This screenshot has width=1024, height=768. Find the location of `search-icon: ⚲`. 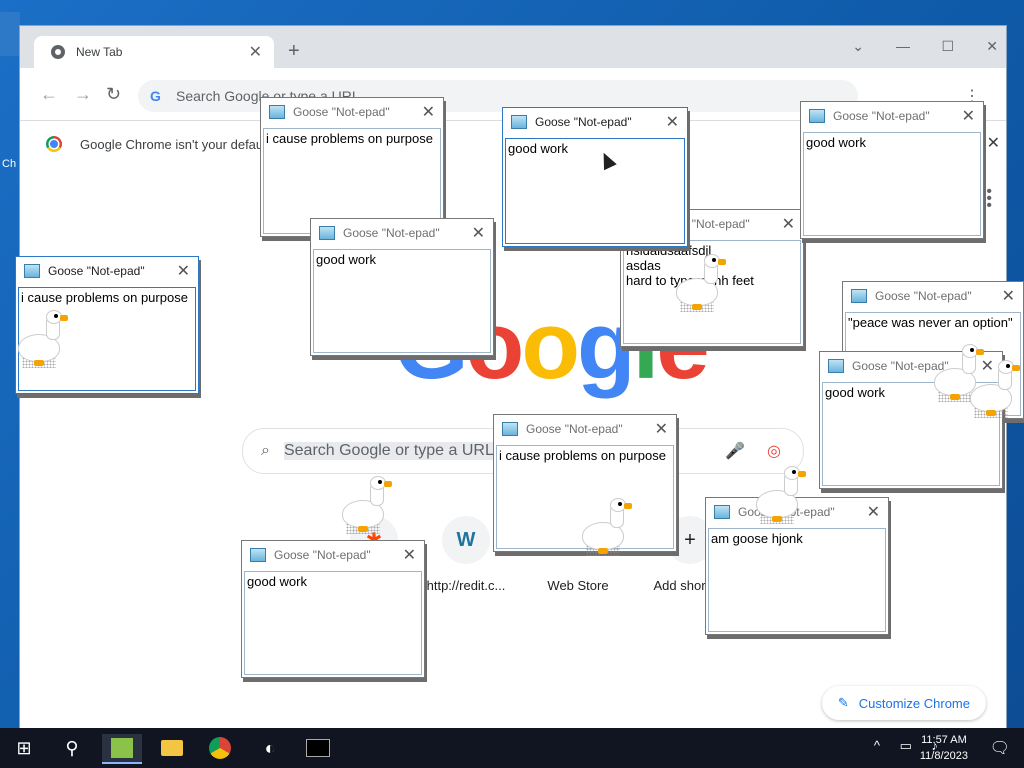

search-icon: ⚲ is located at coordinates (72, 748).